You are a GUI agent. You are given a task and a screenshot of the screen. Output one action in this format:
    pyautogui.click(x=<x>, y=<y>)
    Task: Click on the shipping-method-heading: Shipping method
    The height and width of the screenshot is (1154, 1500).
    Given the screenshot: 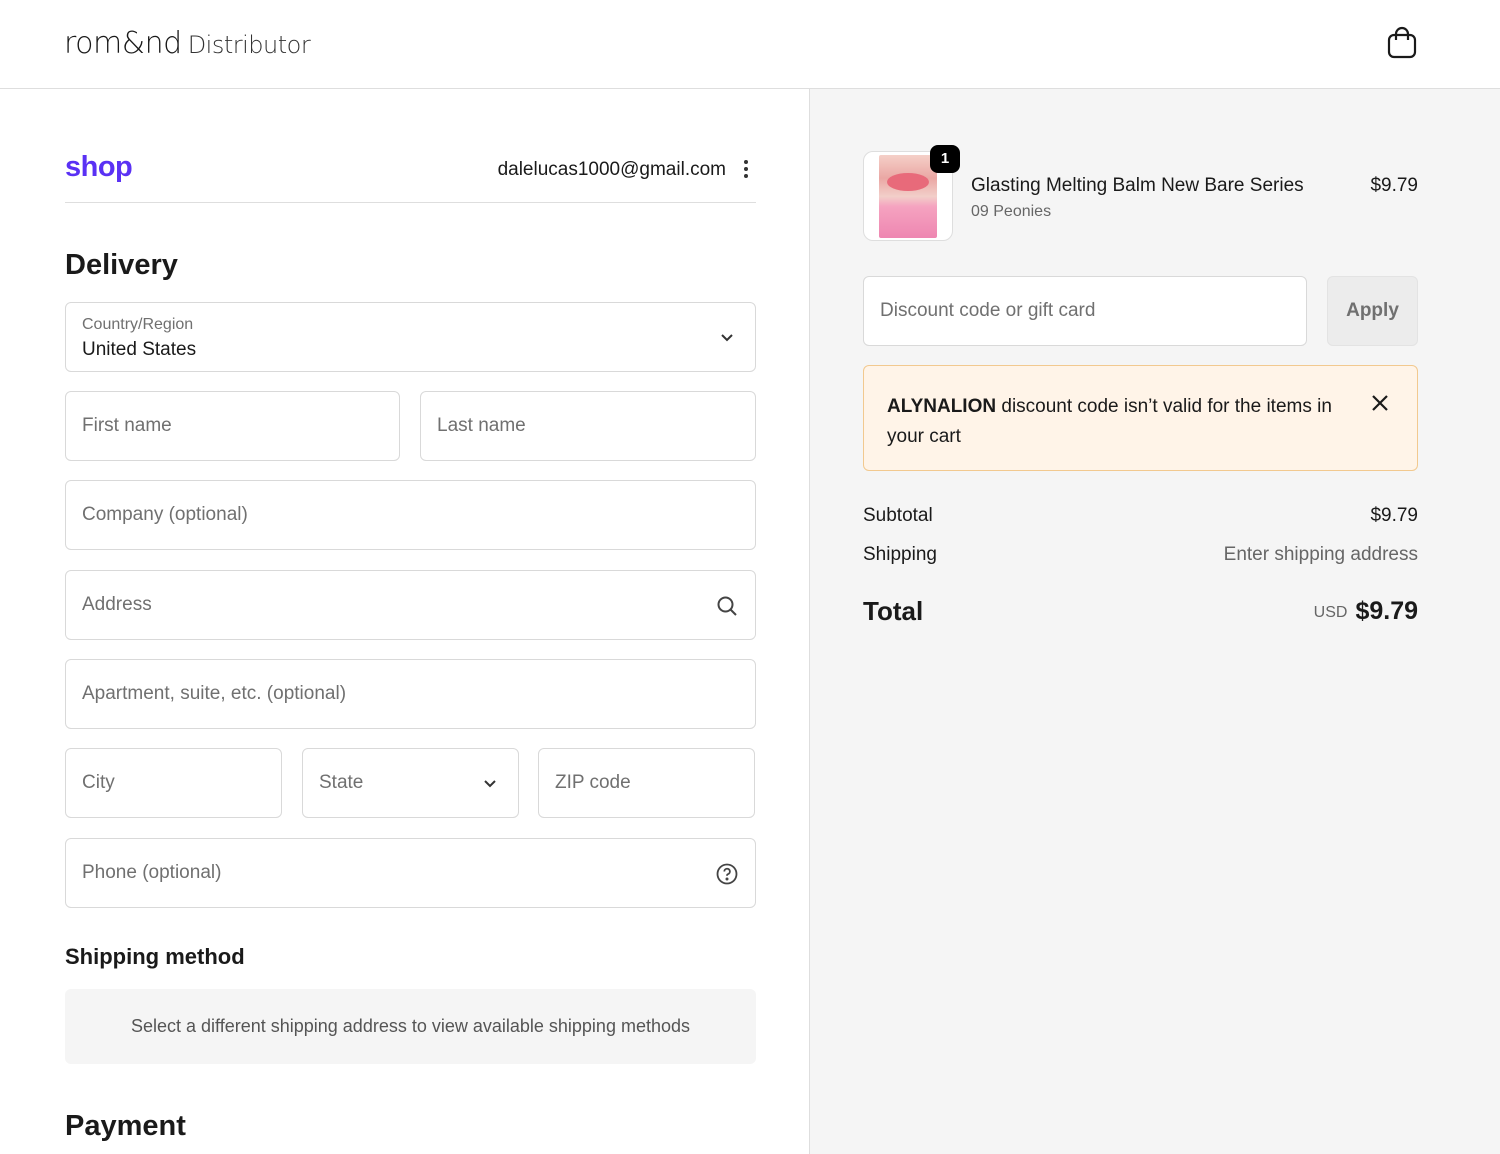 What is the action you would take?
    pyautogui.click(x=155, y=956)
    